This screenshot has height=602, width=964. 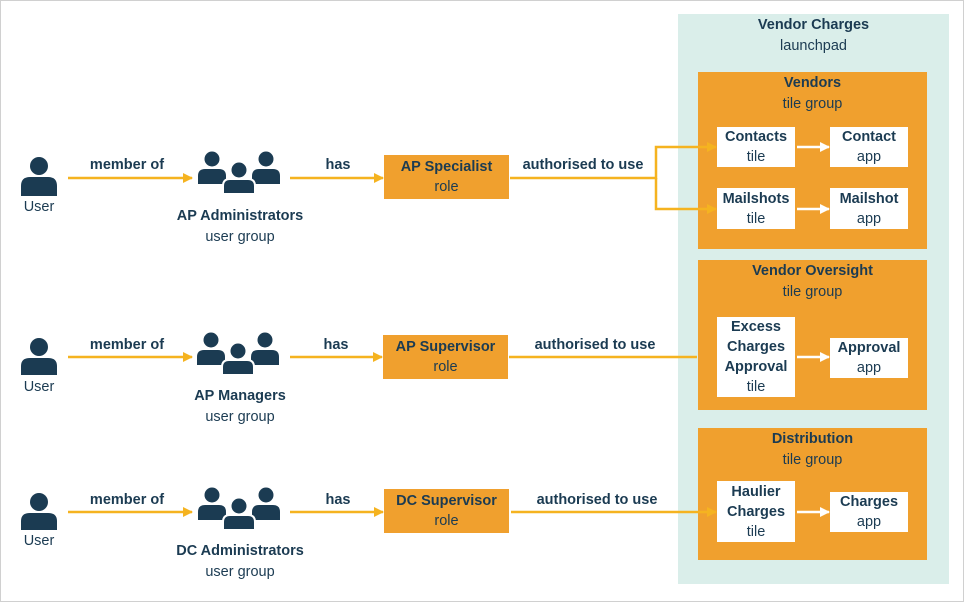 I want to click on user-group-name: DC Administrators, so click(x=240, y=551).